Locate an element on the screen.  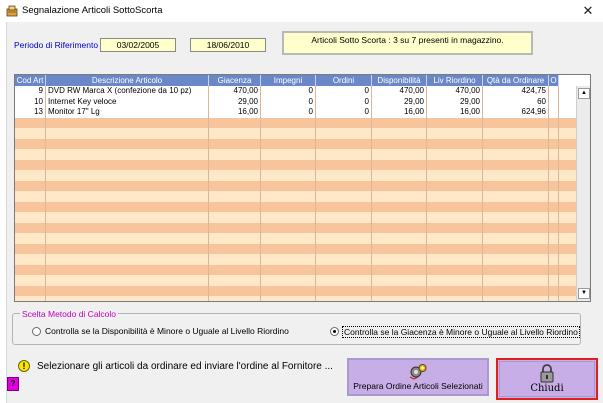
cell-liv-riordino: 470,00 is located at coordinates (455, 91).